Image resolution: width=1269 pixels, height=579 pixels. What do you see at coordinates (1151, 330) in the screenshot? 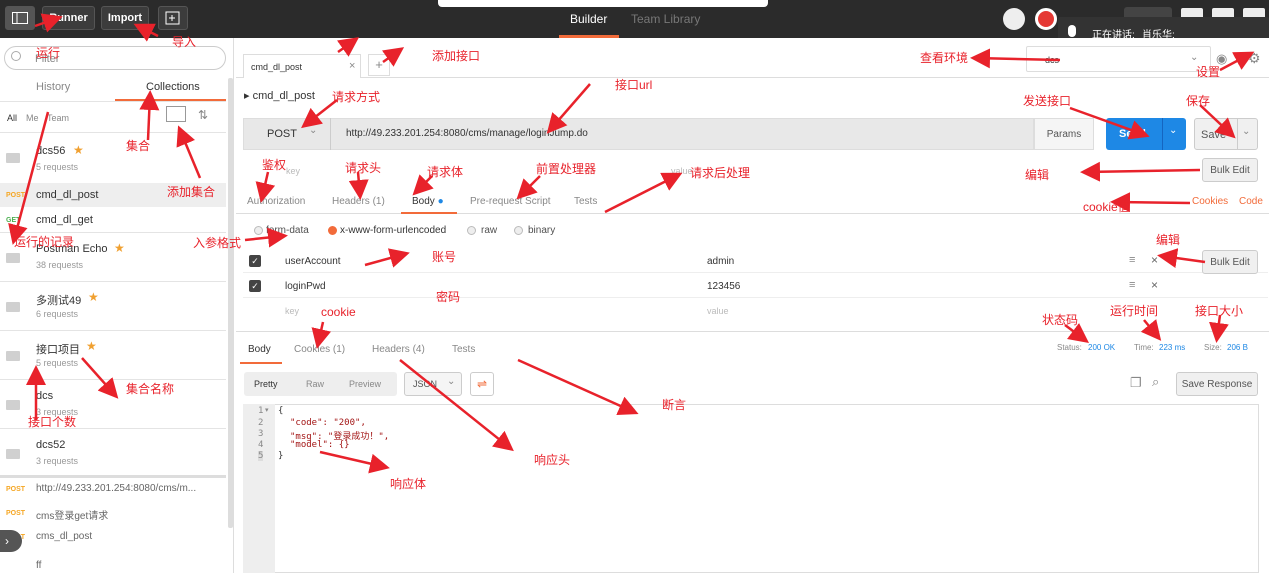
I see `arrow-time` at bounding box center [1151, 330].